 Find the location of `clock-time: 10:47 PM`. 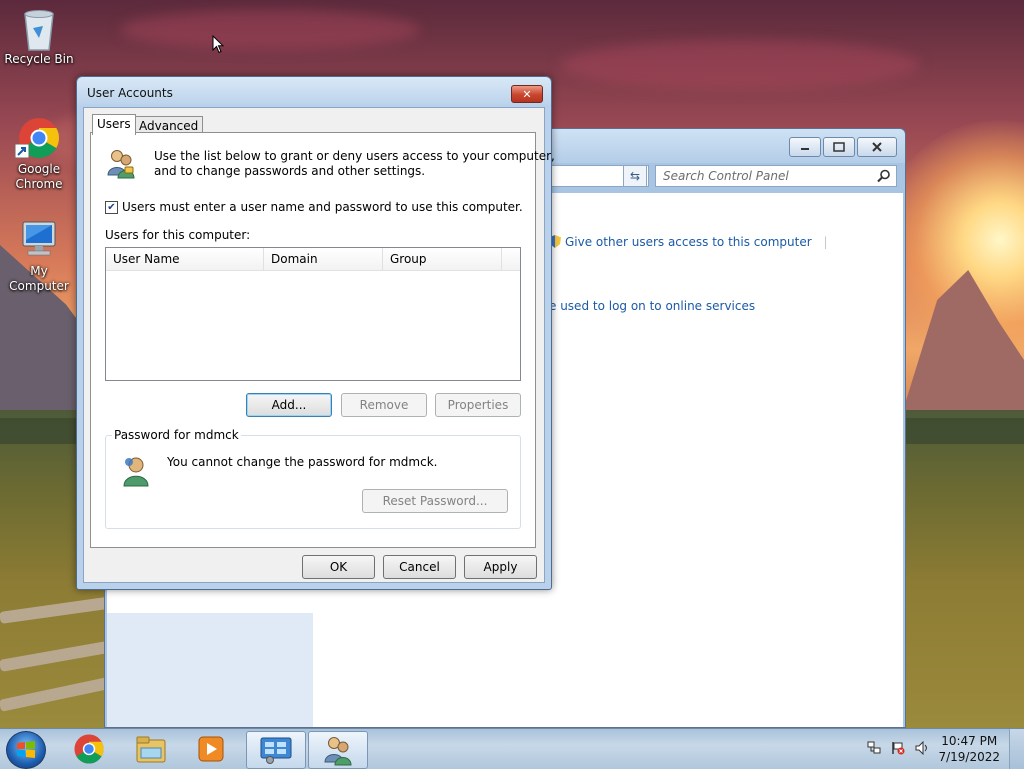

clock-time: 10:47 PM is located at coordinates (969, 741).